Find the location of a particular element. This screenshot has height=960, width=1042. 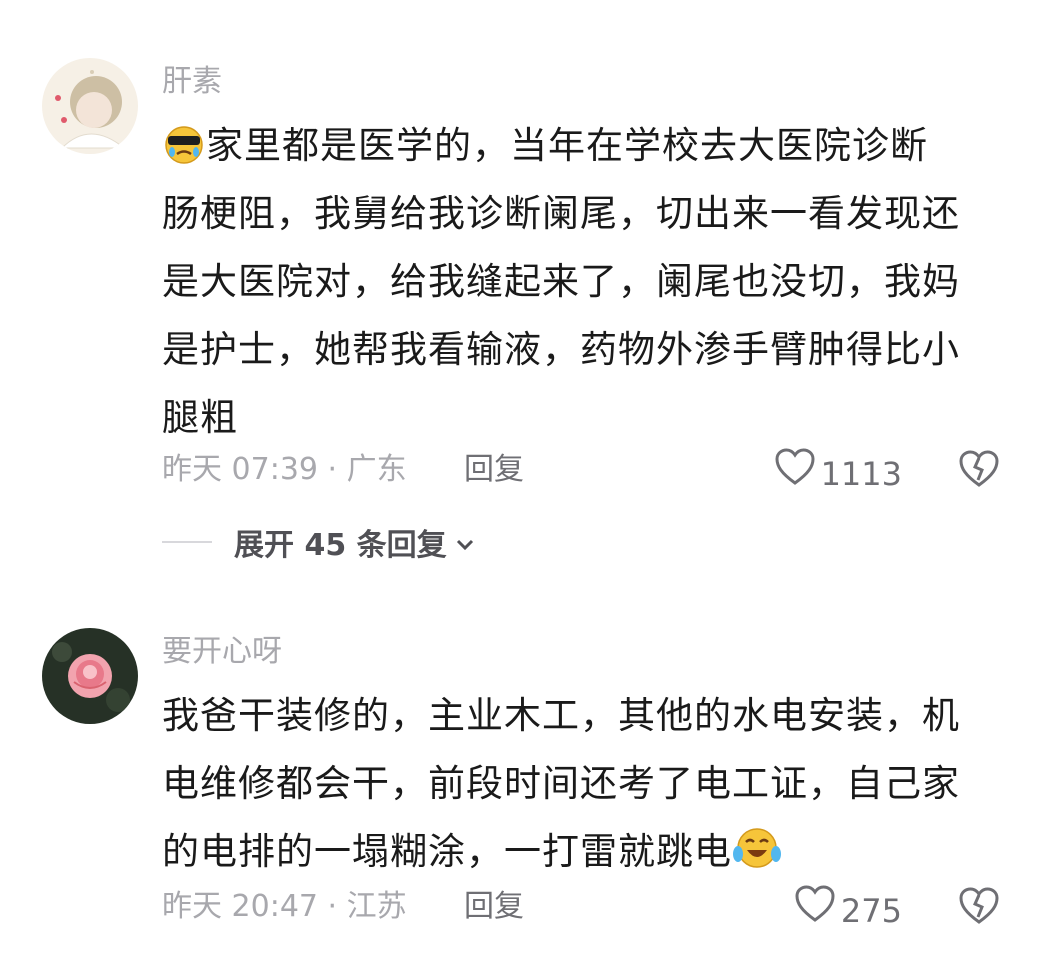

comment-line: 是大医院对，给我缝起来了，阑尾也没切，我妈 is located at coordinates (561, 281).